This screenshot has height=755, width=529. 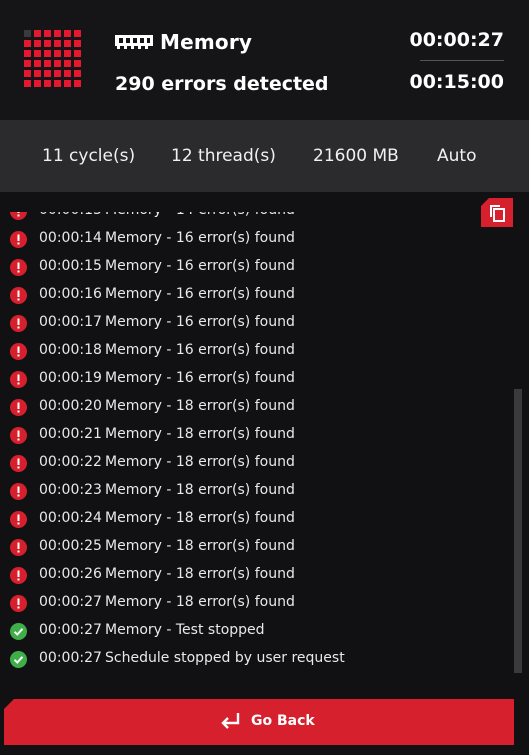 I want to click on go-back-button: Go Back, so click(x=259, y=722).